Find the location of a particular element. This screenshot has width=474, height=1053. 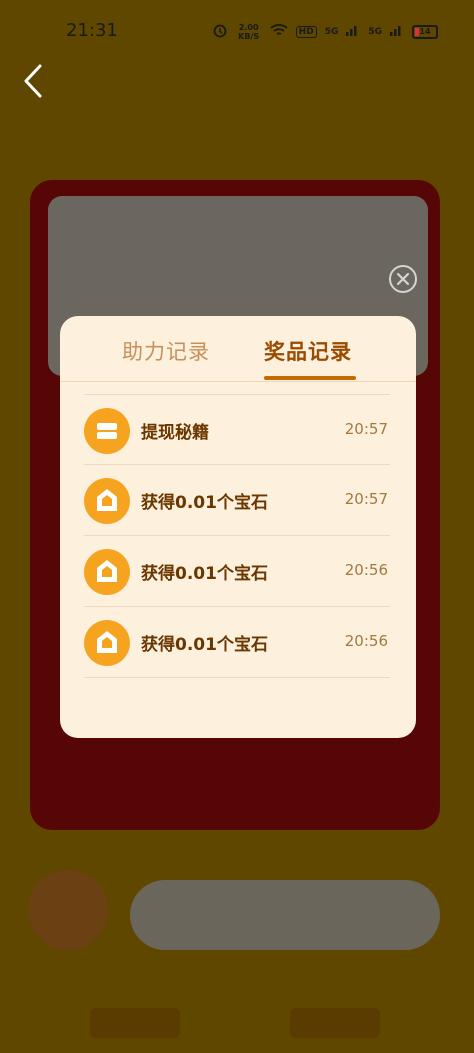

cash-coupon-icon is located at coordinates (107, 431).